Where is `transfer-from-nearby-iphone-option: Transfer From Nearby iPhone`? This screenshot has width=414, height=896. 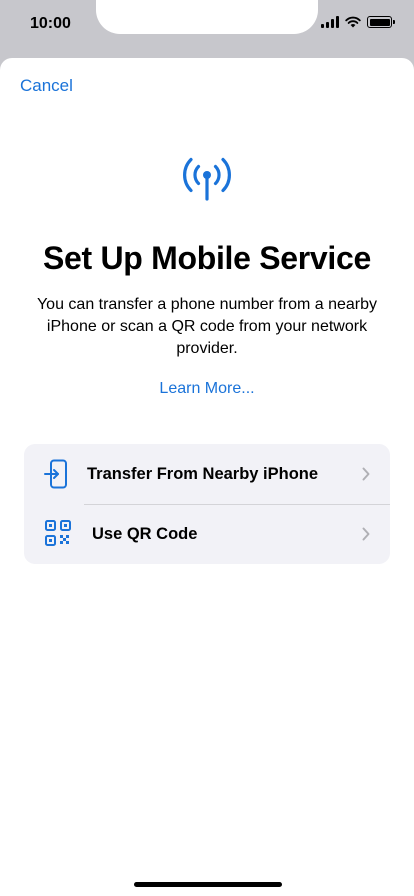
transfer-from-nearby-iphone-option: Transfer From Nearby iPhone is located at coordinates (207, 474).